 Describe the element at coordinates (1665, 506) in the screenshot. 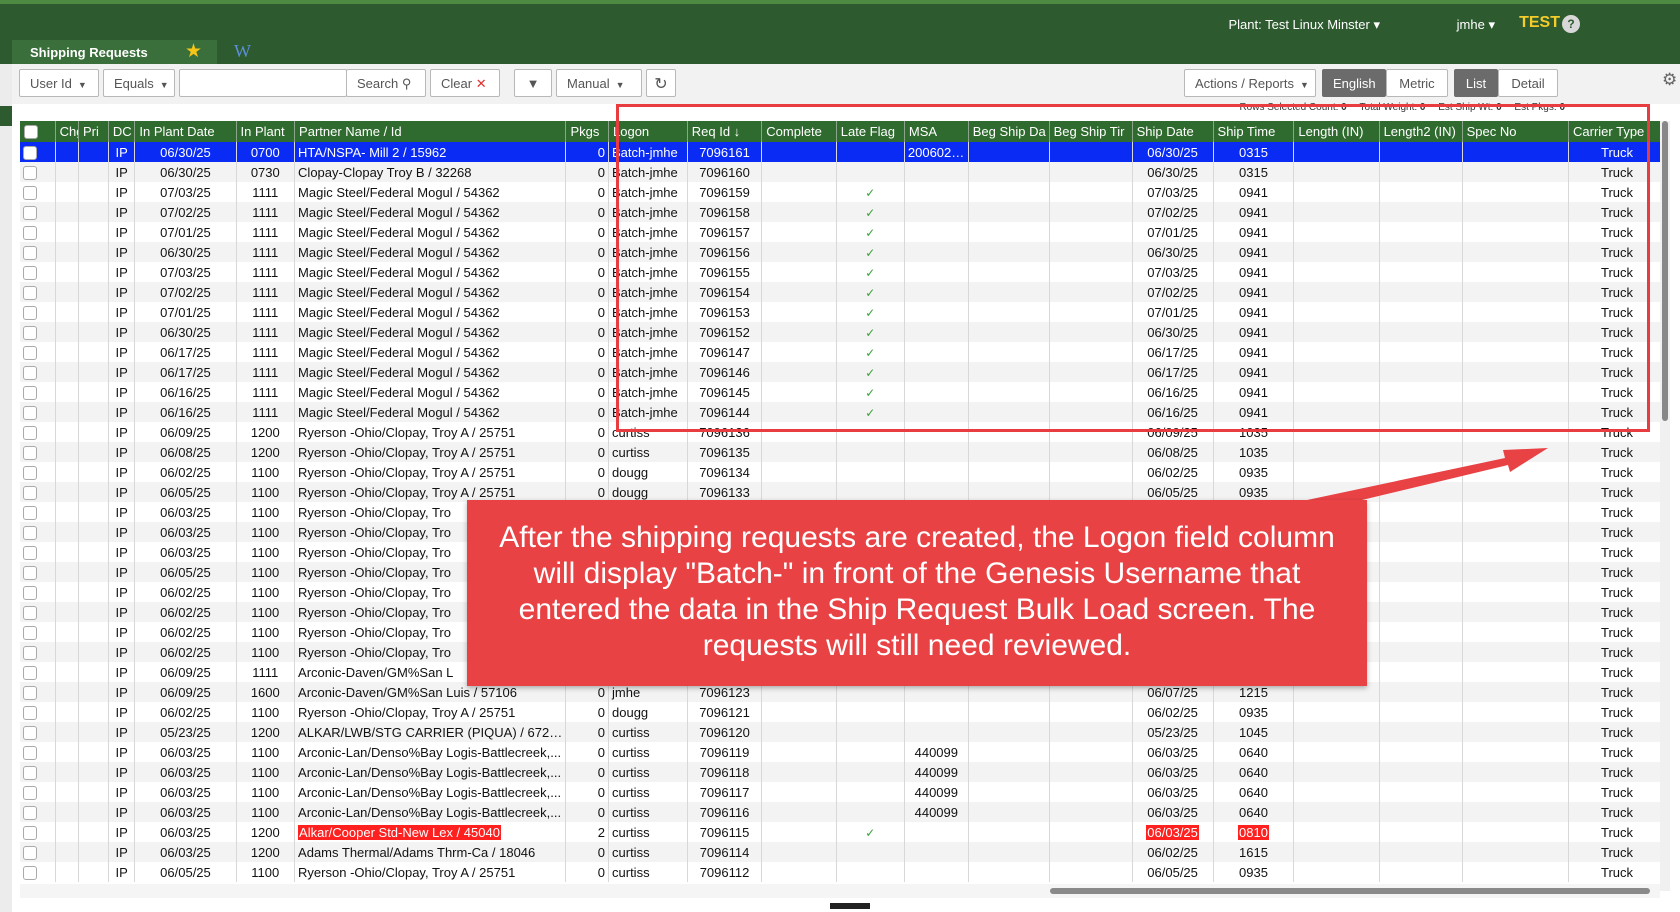

I see `vertical-scrollbar` at that location.